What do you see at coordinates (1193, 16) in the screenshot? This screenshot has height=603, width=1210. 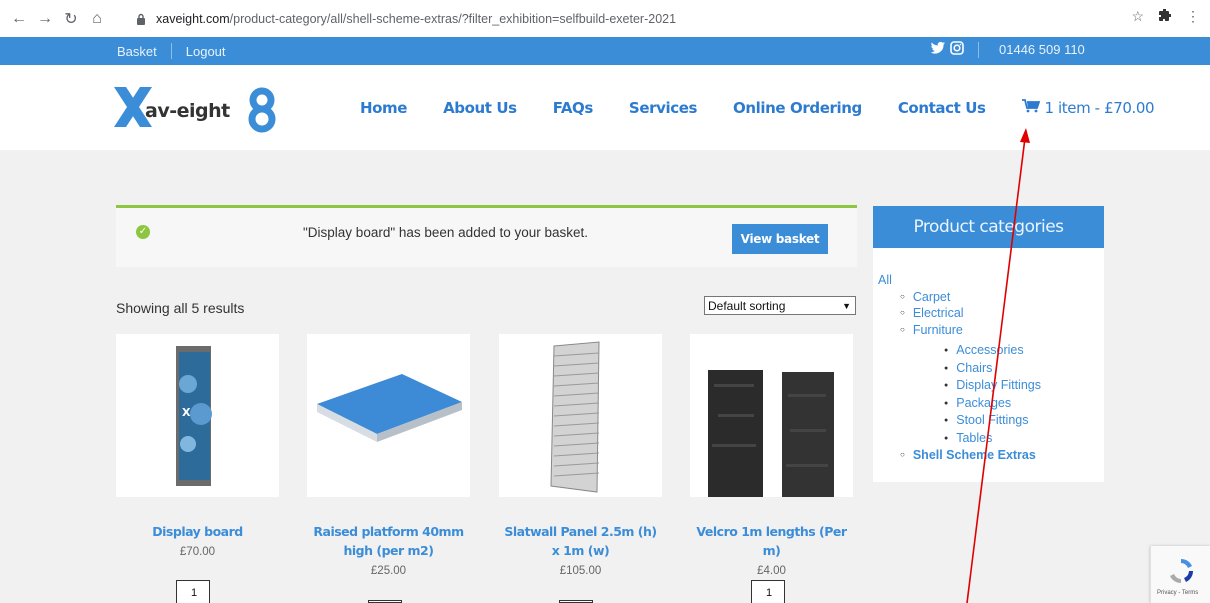 I see `browser-menu-icon: ⋮` at bounding box center [1193, 16].